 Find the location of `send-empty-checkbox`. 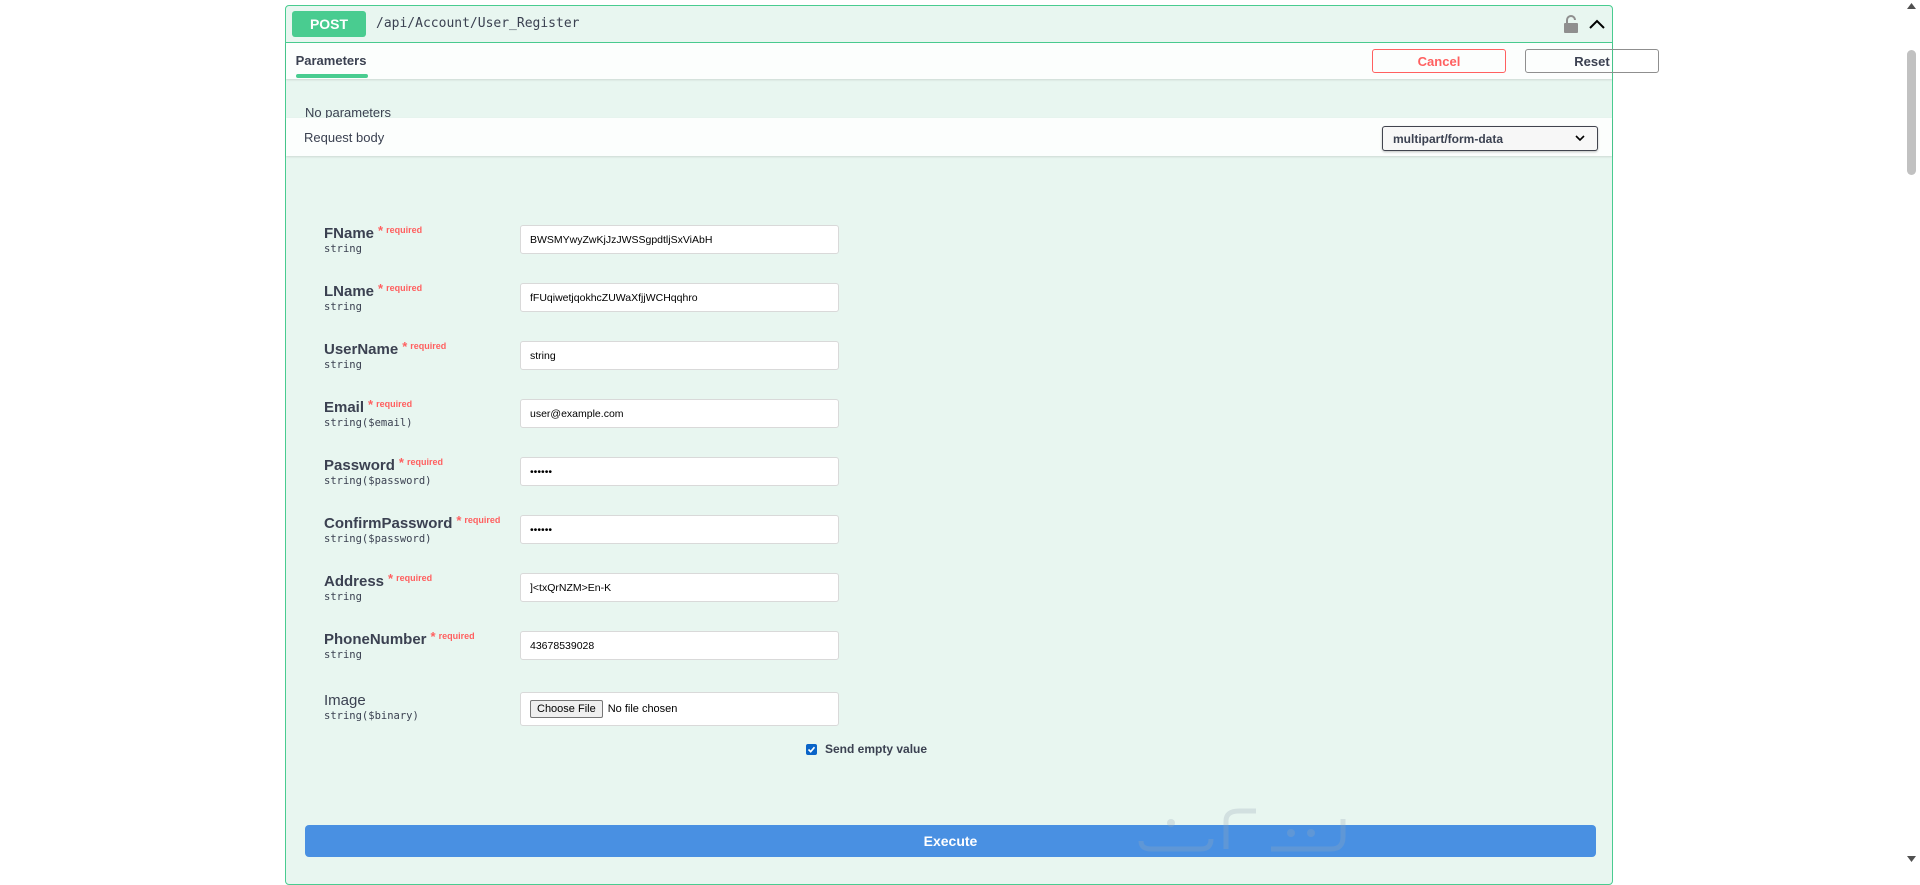

send-empty-checkbox is located at coordinates (811, 749).